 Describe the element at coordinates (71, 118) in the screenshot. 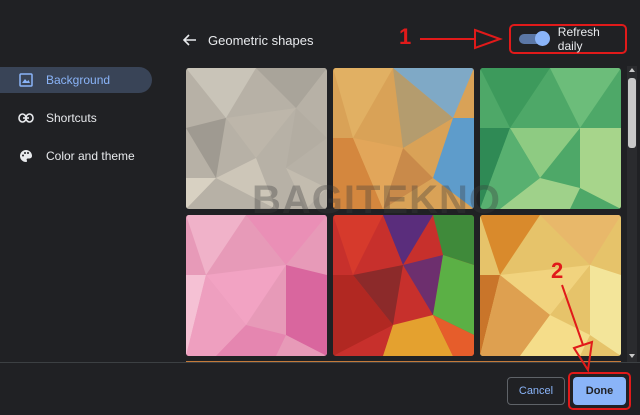

I see `sidebar-item-label: Shortcuts` at that location.